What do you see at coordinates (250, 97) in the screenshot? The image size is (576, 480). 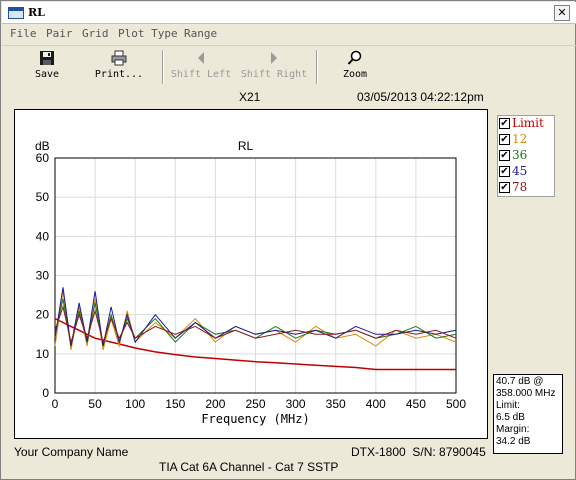 I see `test-id: X21` at bounding box center [250, 97].